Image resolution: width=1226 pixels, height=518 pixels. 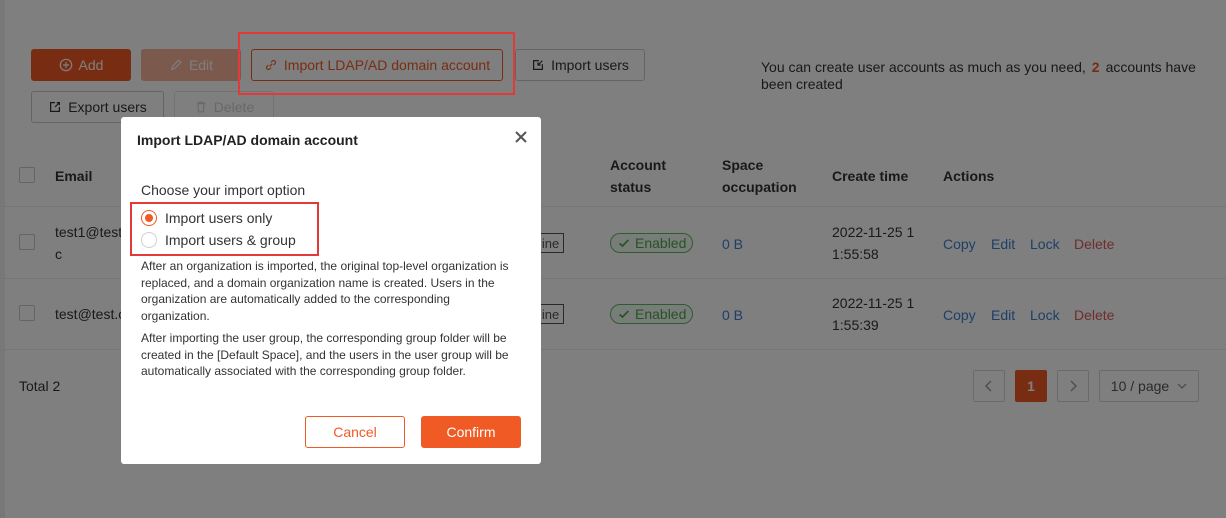 What do you see at coordinates (219, 218) in the screenshot?
I see `radio-label-users-only: Import users only` at bounding box center [219, 218].